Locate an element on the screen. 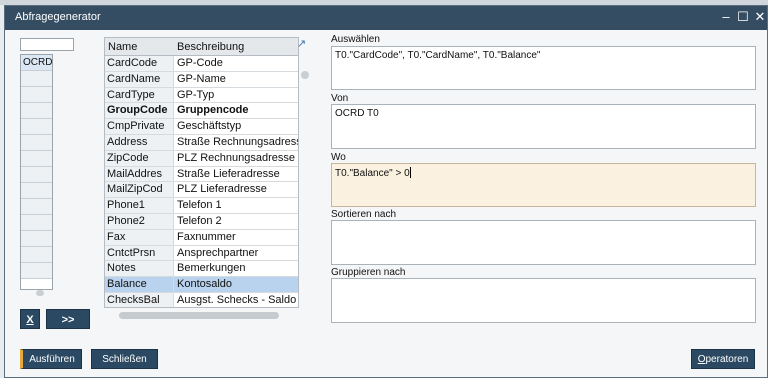 This screenshot has height=378, width=768. add-field-button: >> is located at coordinates (68, 319).